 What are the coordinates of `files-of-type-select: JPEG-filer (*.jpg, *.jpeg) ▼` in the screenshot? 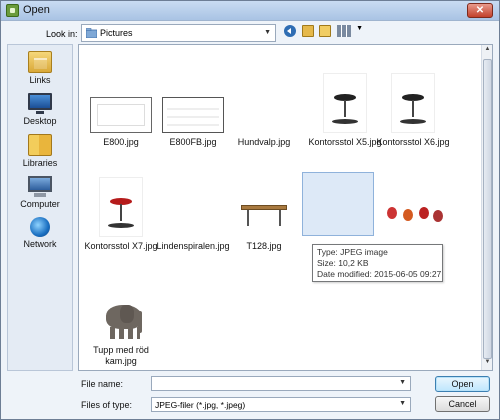 It's located at (281, 404).